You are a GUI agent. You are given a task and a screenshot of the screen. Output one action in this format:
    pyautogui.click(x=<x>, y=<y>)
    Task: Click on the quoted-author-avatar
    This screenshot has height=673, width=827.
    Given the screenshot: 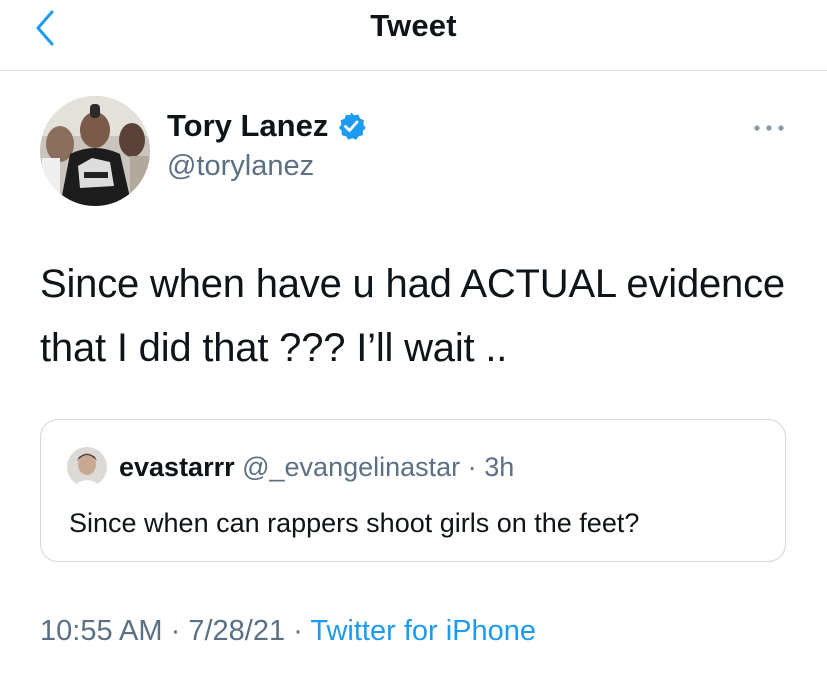 What is the action you would take?
    pyautogui.click(x=87, y=467)
    